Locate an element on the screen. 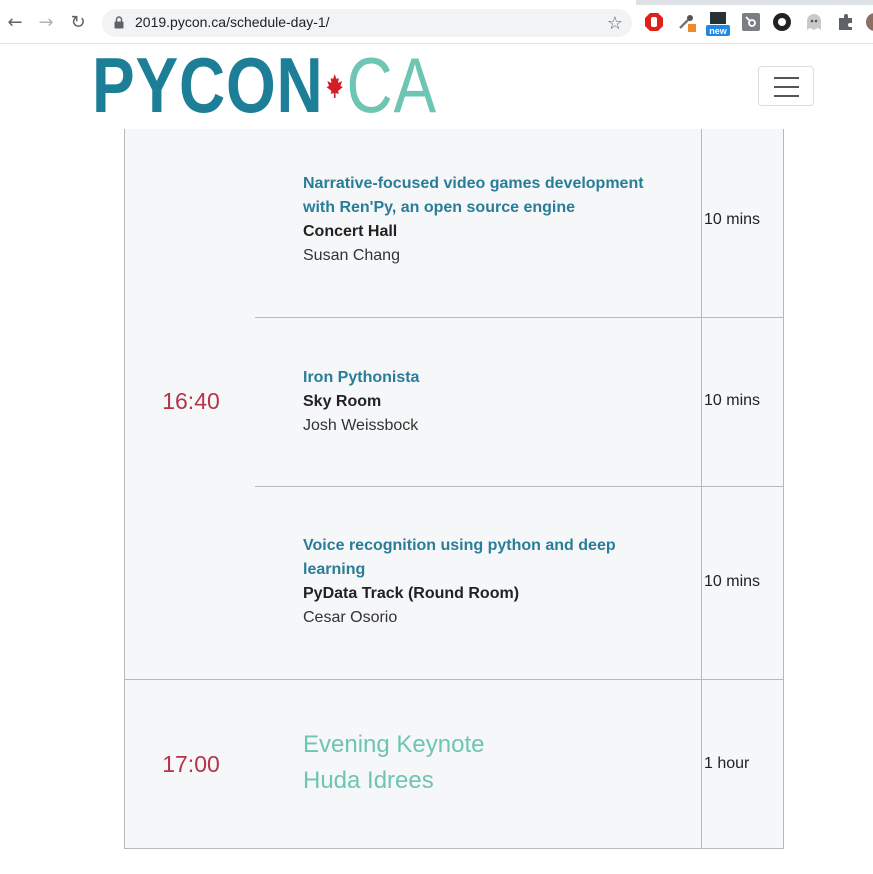  talk-title-line: Iron Pythonista is located at coordinates (361, 377).